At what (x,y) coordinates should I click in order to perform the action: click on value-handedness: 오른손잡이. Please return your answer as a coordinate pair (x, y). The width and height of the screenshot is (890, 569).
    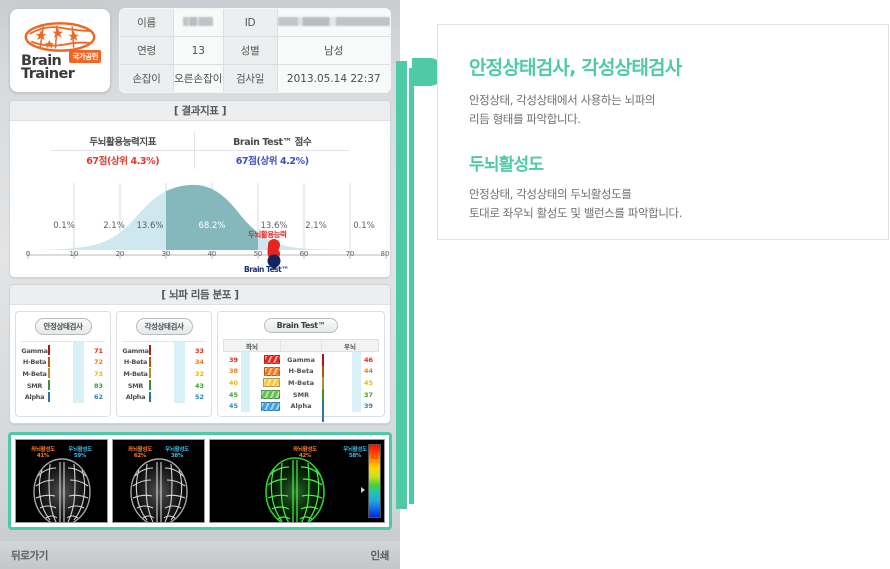
    Looking at the image, I should click on (198, 78).